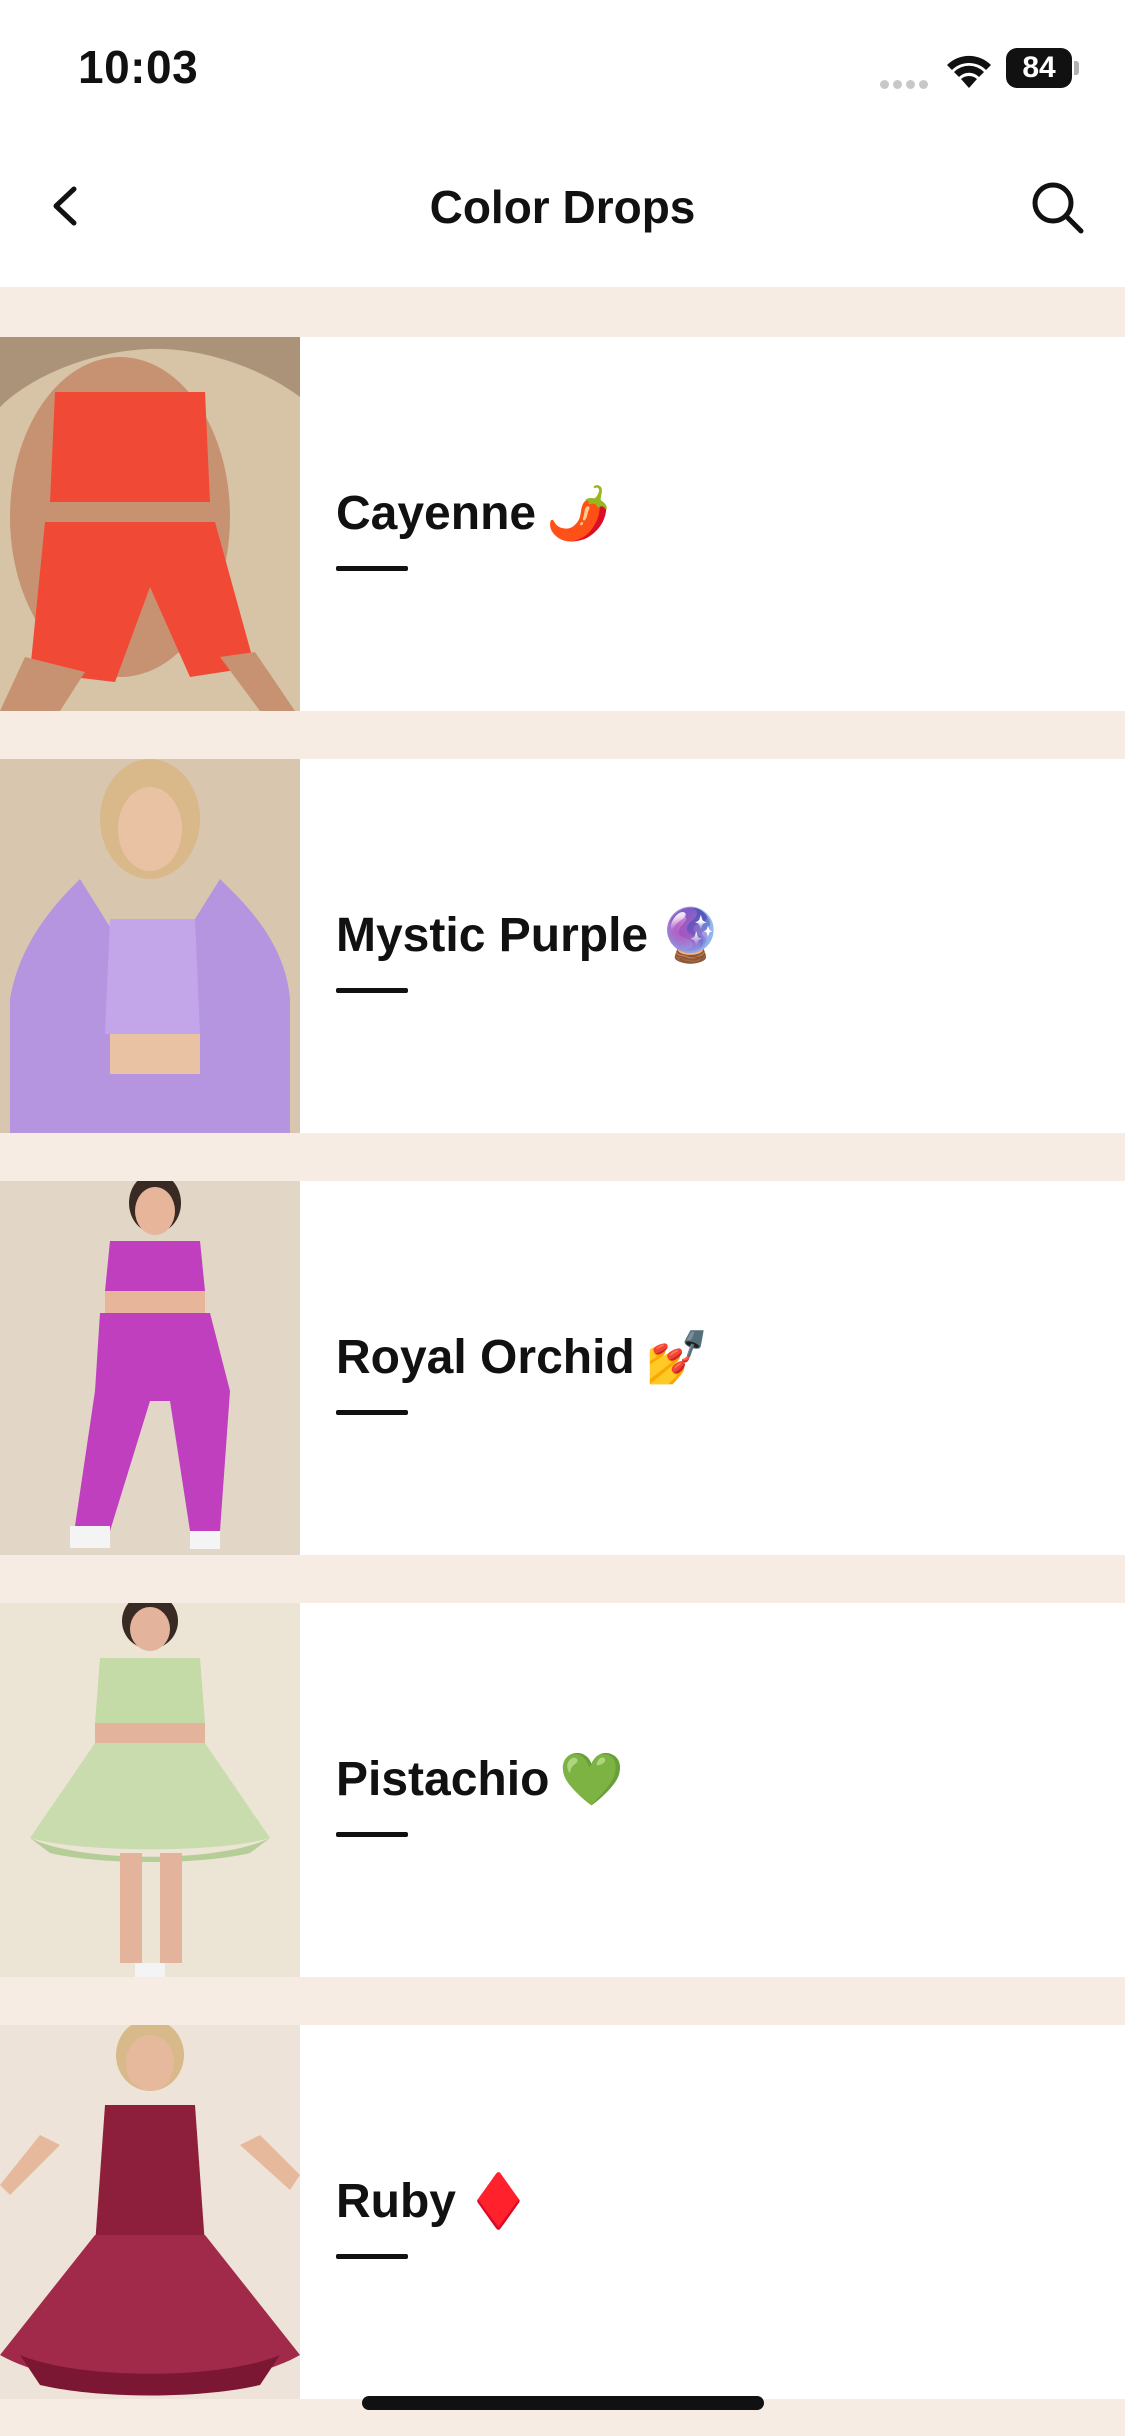 The image size is (1125, 2436). I want to click on item-text: Royal Orchid 💅, so click(522, 1371).